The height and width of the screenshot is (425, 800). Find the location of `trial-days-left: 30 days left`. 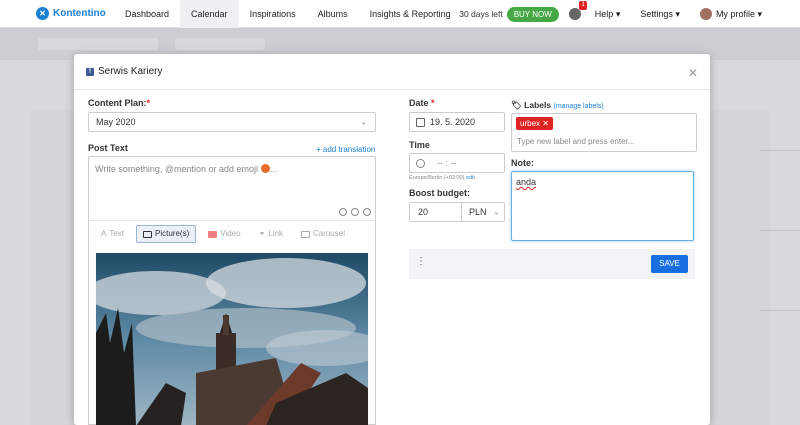

trial-days-left: 30 days left is located at coordinates (481, 14).